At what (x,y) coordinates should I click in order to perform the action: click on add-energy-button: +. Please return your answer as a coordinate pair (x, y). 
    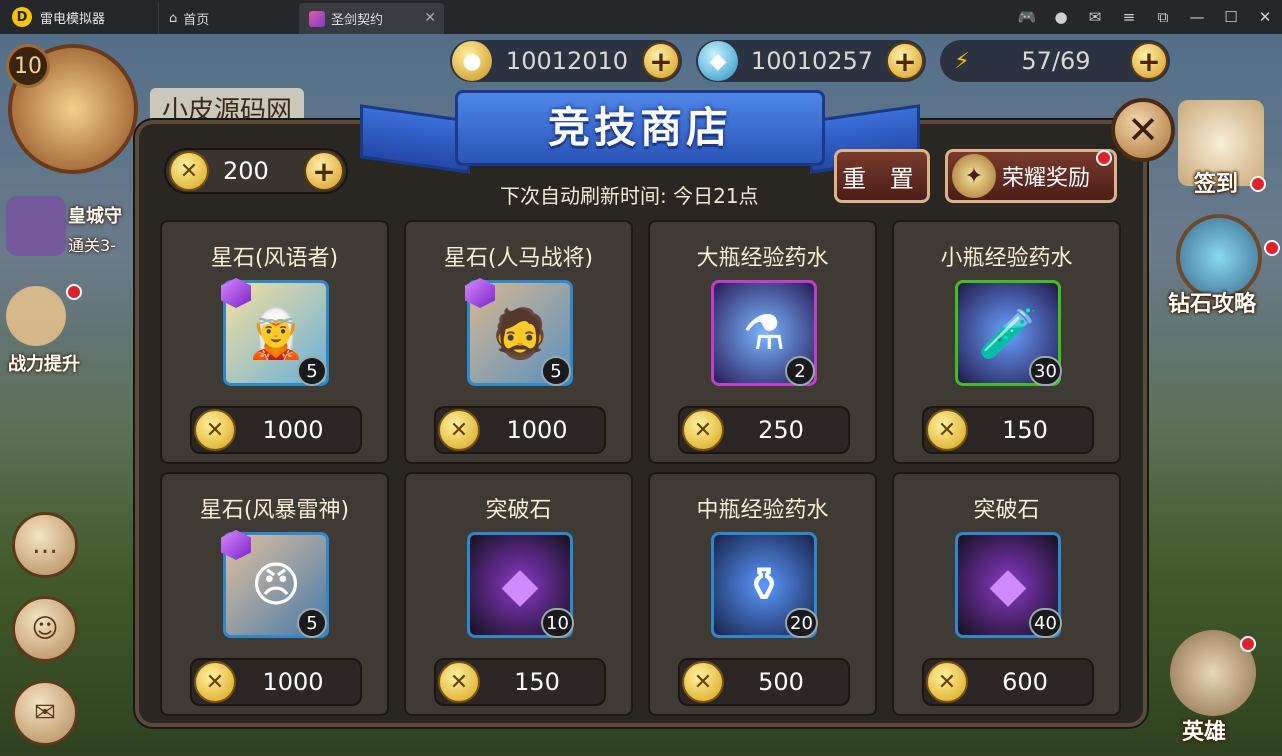
    Looking at the image, I should click on (1149, 61).